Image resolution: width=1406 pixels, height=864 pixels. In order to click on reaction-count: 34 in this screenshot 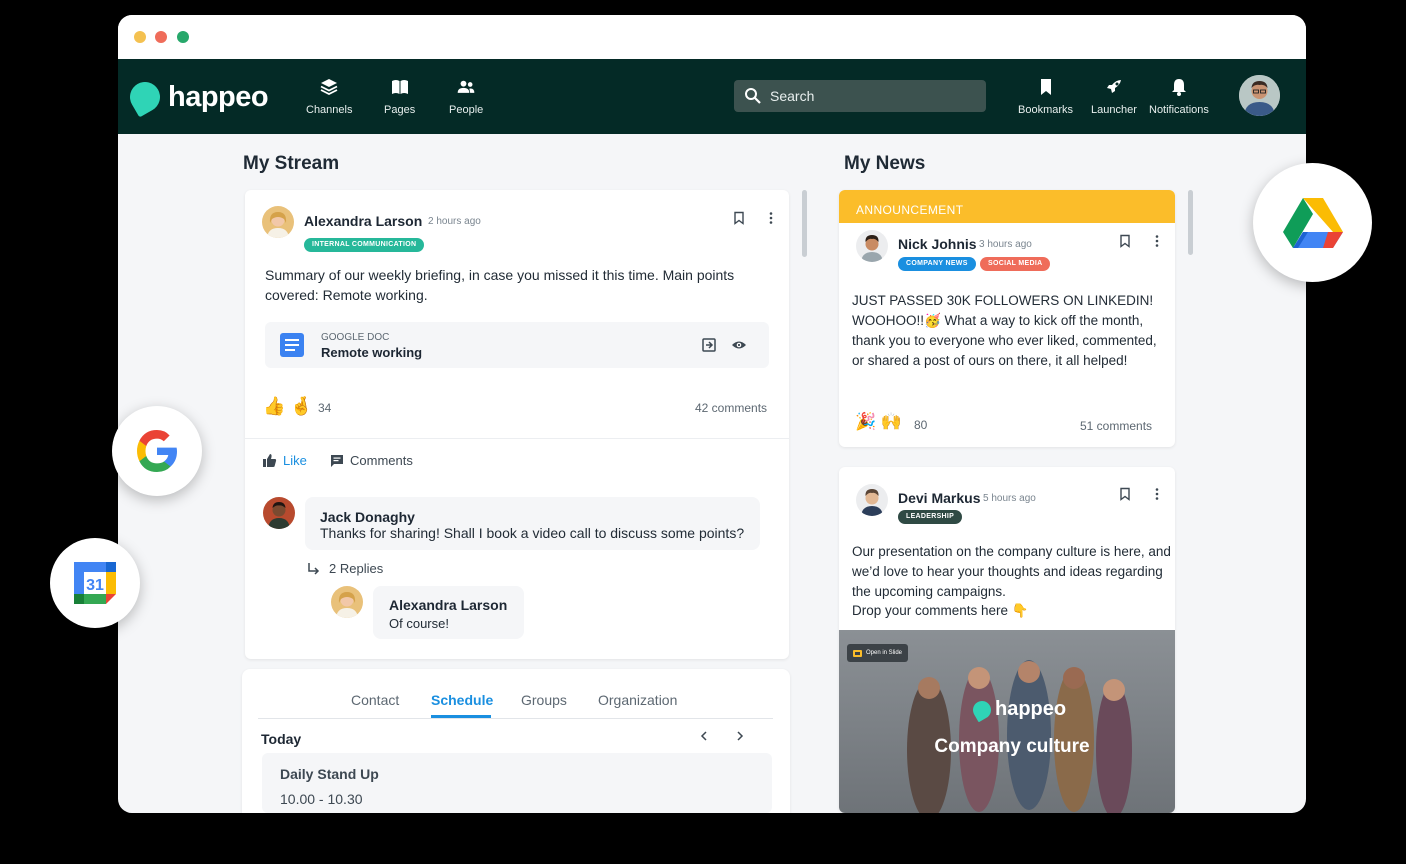, I will do `click(325, 408)`.